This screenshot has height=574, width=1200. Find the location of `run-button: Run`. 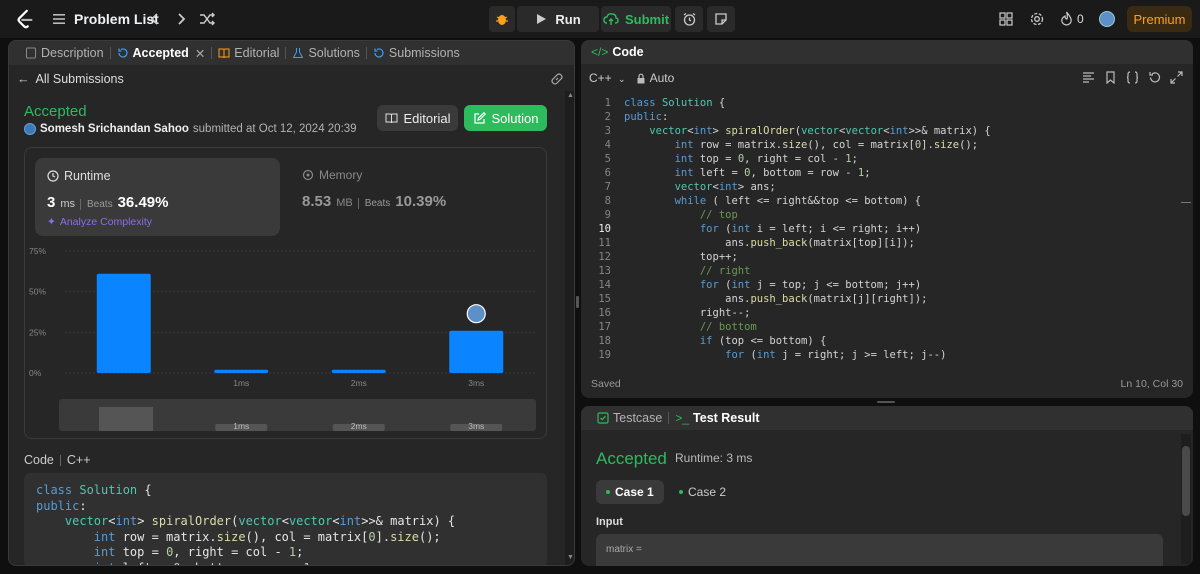

run-button: Run is located at coordinates (558, 19).